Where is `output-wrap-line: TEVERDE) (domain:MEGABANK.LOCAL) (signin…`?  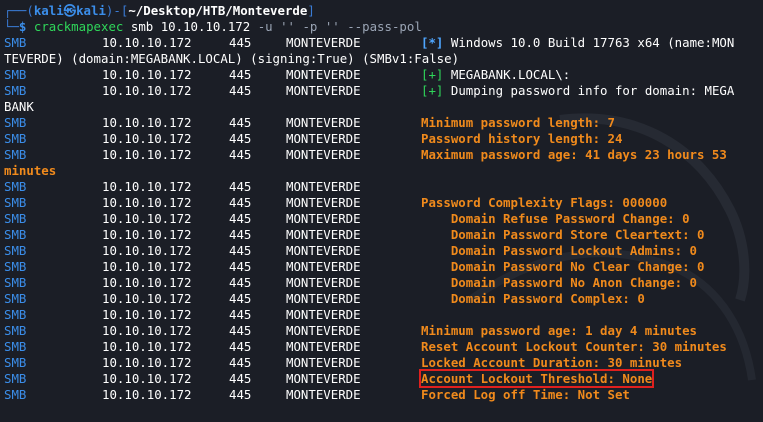 output-wrap-line: TEVERDE) (domain:MEGABANK.LOCAL) (signin… is located at coordinates (382, 59).